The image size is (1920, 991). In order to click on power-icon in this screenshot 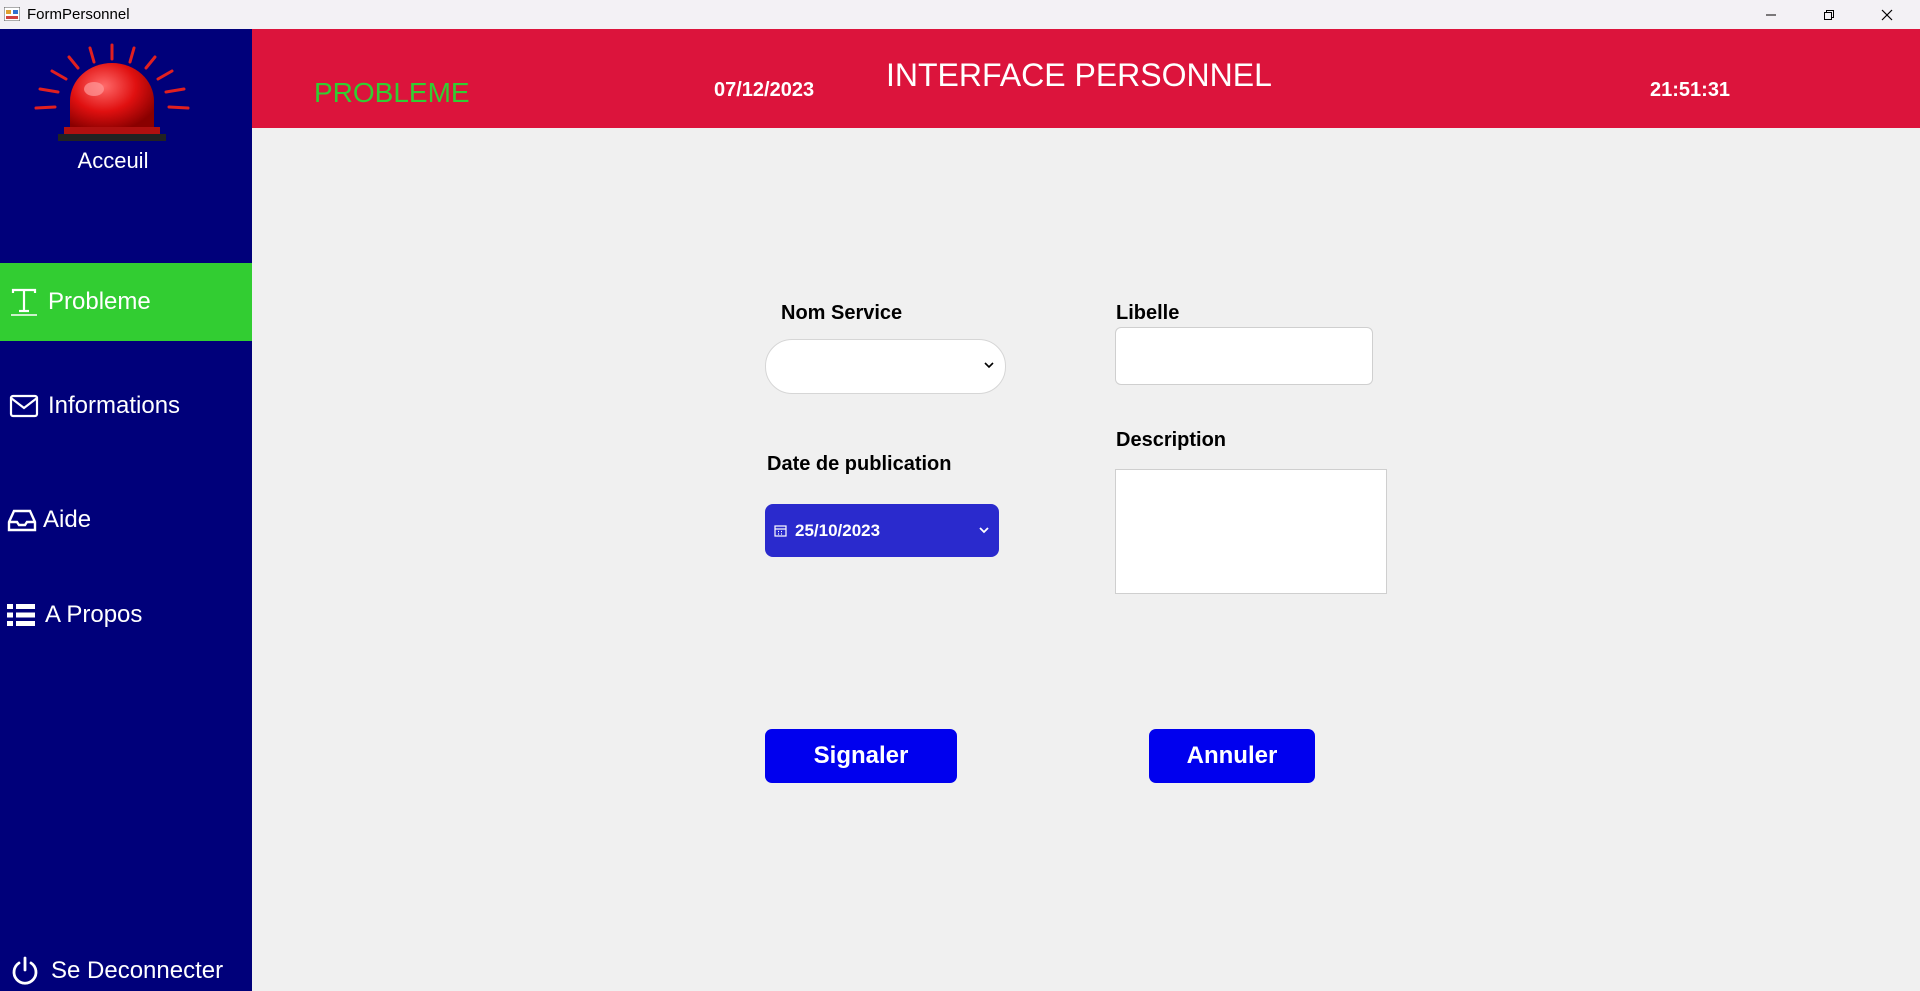, I will do `click(25, 971)`.